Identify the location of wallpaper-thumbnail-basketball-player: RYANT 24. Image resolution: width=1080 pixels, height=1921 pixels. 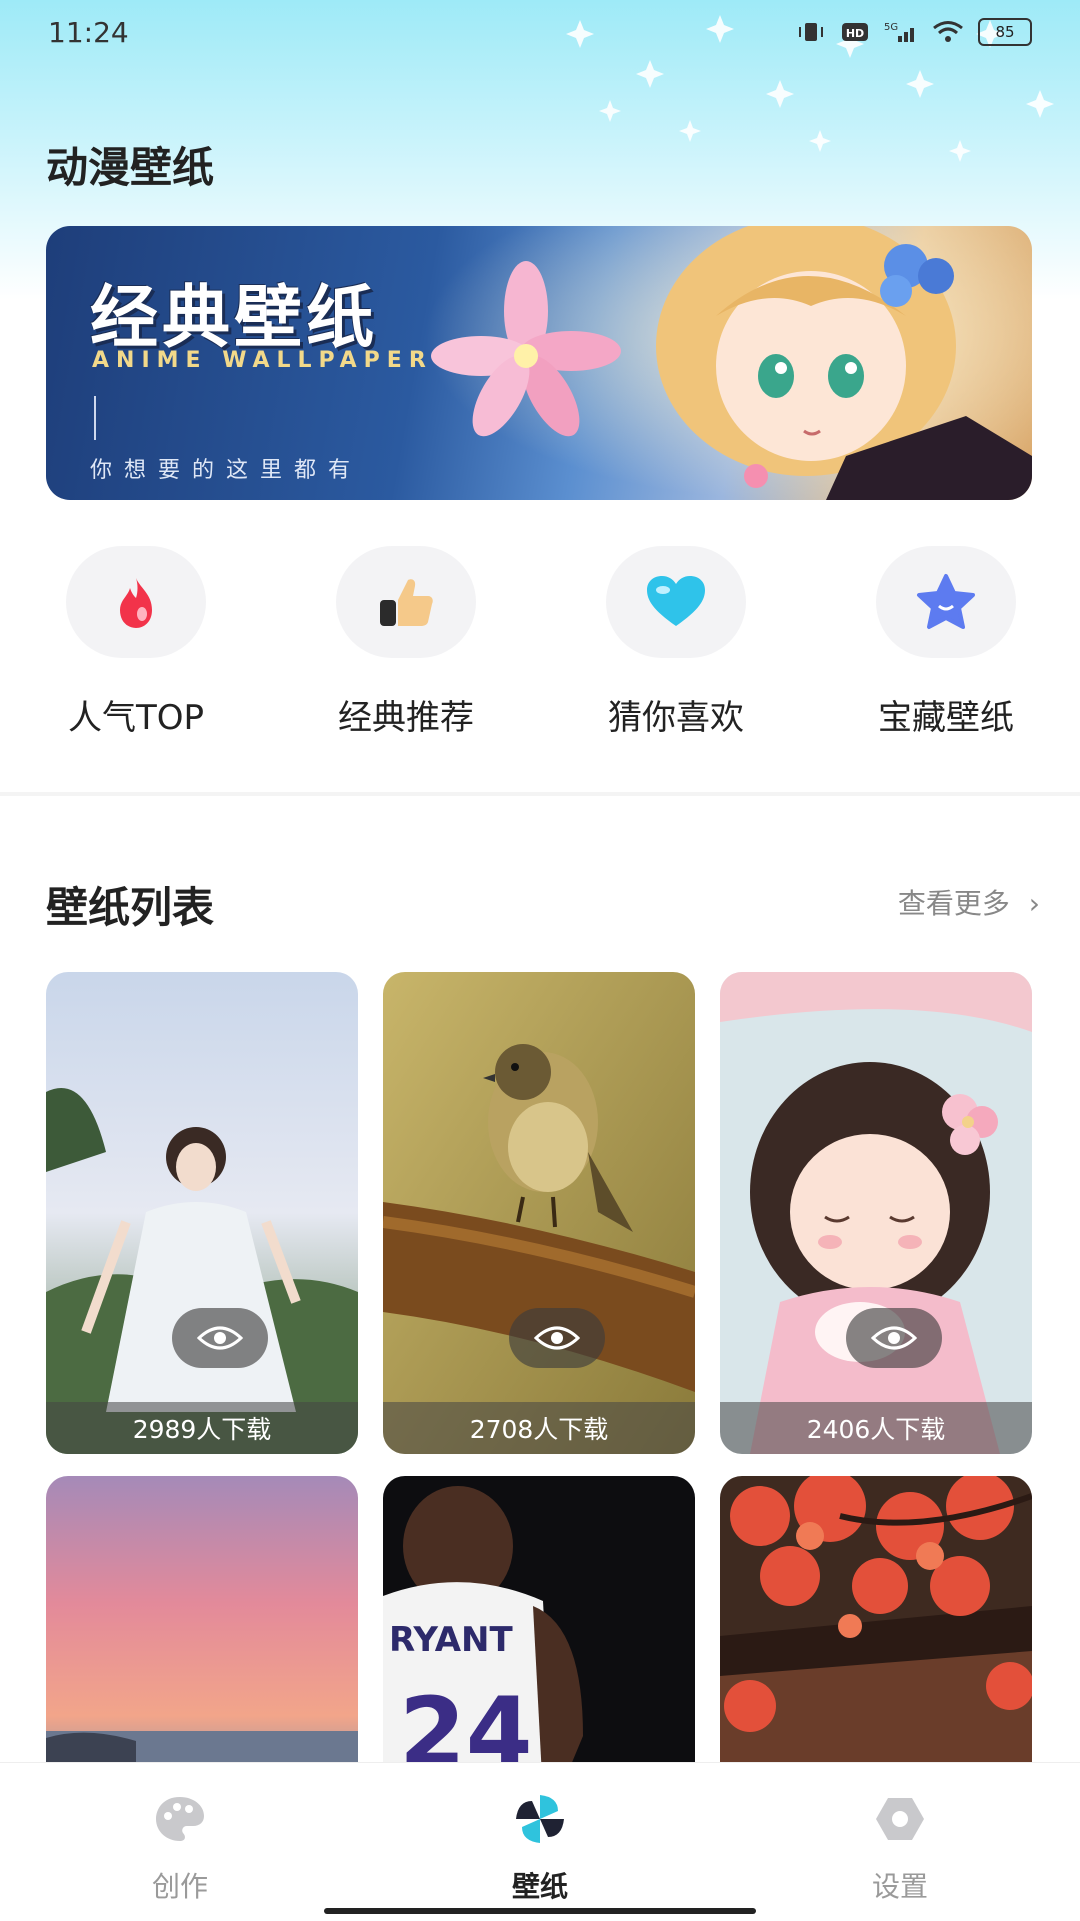
(539, 1636).